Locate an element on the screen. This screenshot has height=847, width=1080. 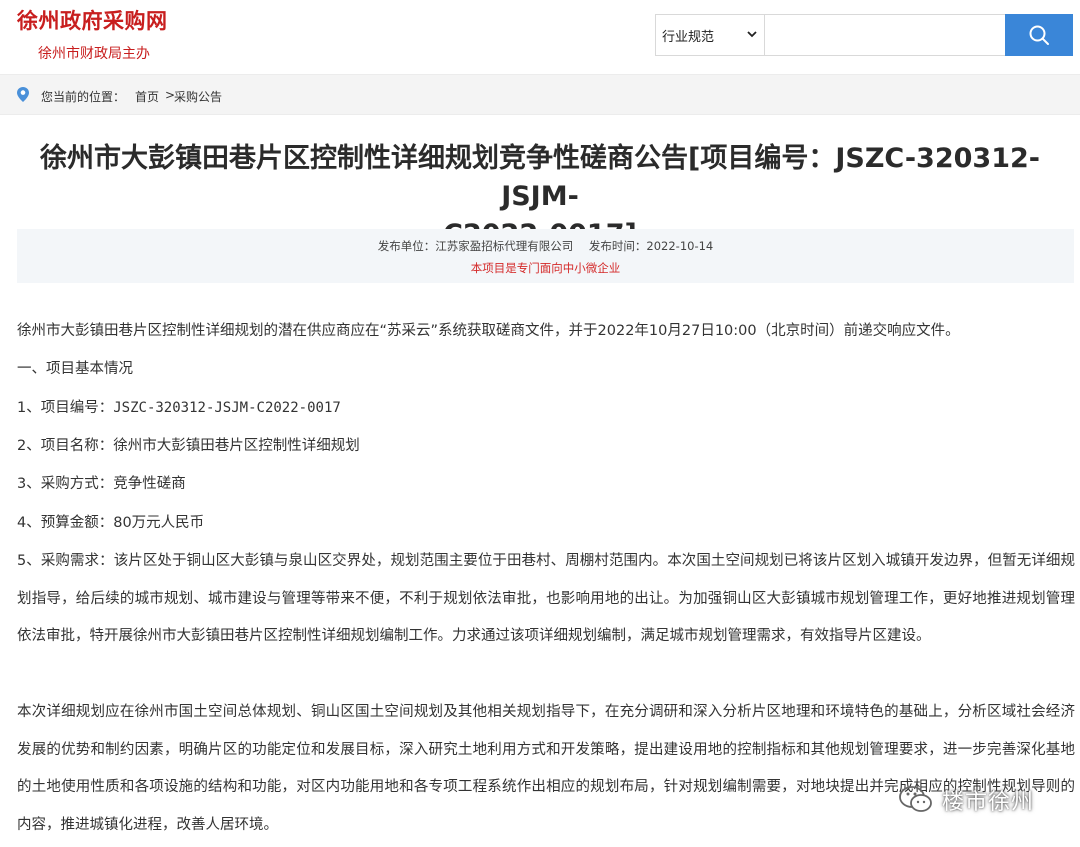
site-title: 徐州政府采购网 is located at coordinates (92, 20).